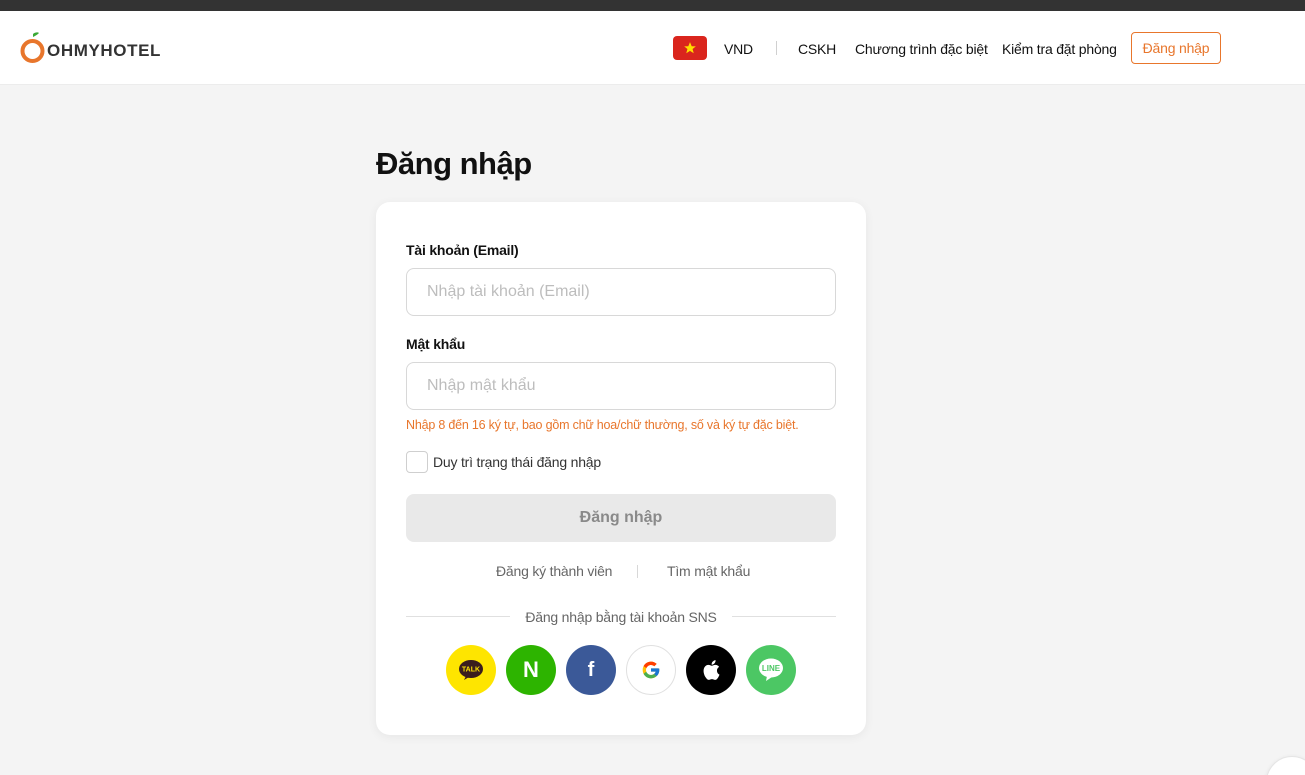  Describe the element at coordinates (32, 47) in the screenshot. I see `orange-logo-icon` at that location.